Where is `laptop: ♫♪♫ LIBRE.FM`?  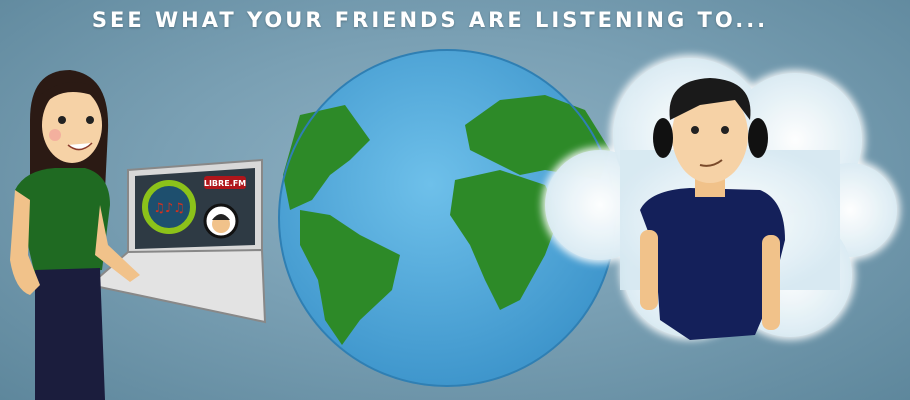 laptop: ♫♪♫ LIBRE.FM is located at coordinates (177, 241).